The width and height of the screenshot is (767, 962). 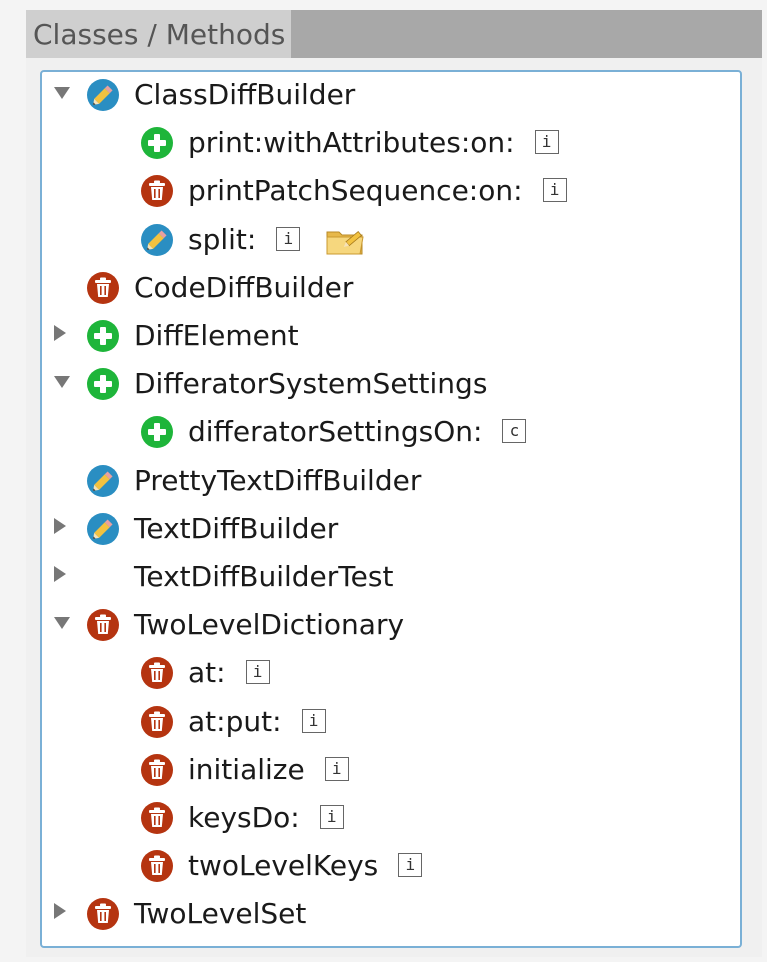 What do you see at coordinates (355, 191) in the screenshot?
I see `tree-row-label: printPatchSequence:on:` at bounding box center [355, 191].